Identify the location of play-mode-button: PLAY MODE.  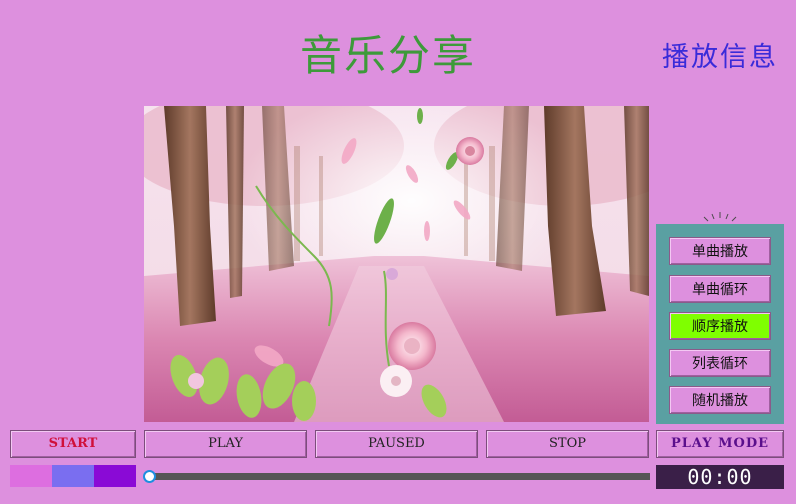
(720, 444).